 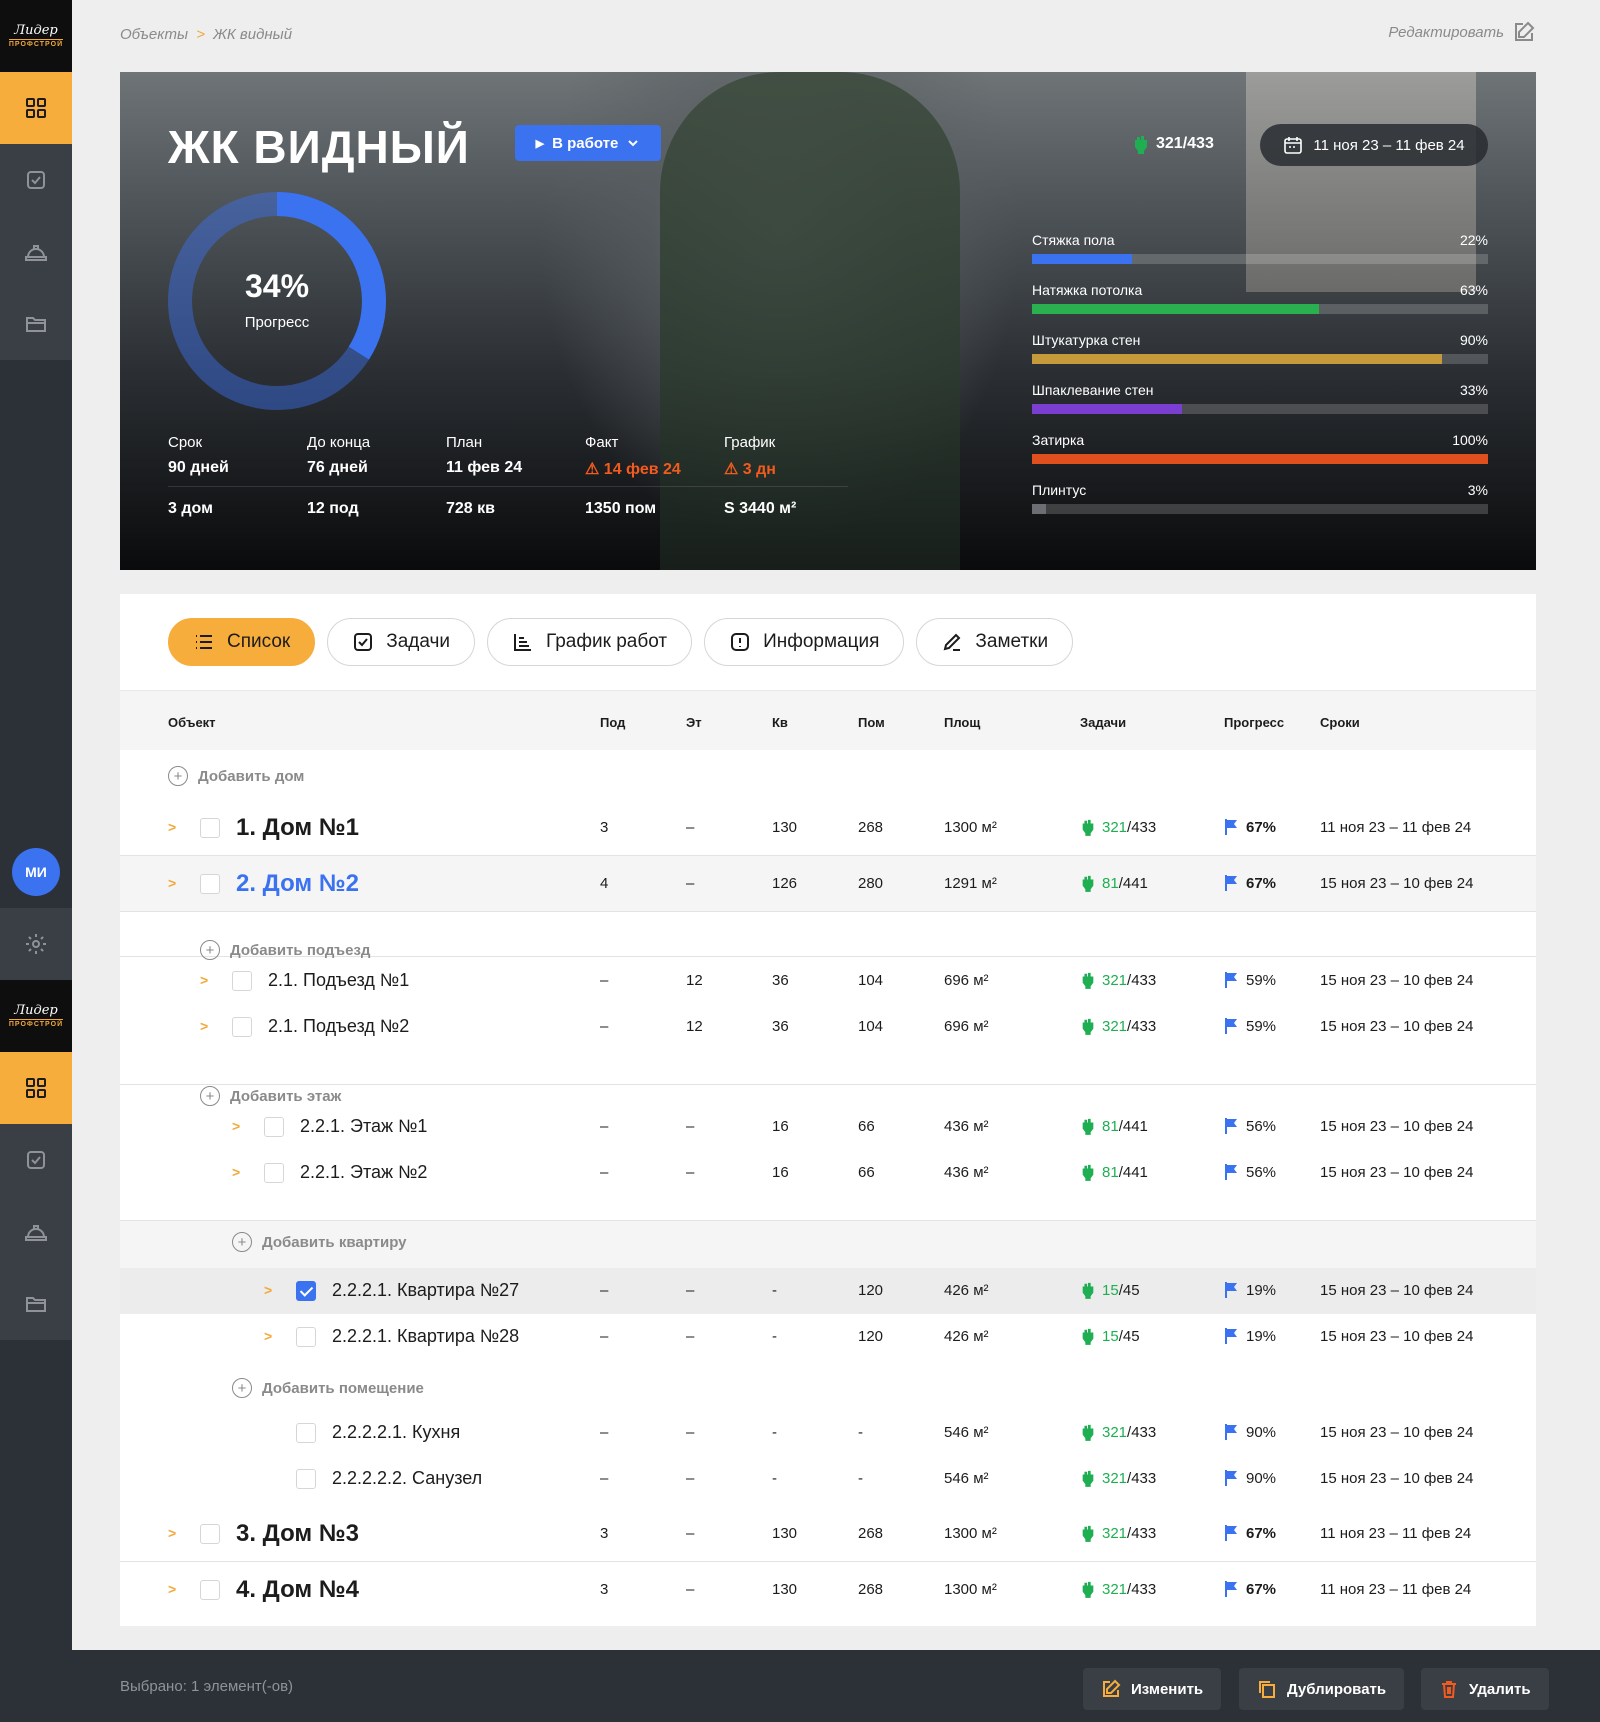 I want to click on column-tasks: Задачи, so click(x=1103, y=722).